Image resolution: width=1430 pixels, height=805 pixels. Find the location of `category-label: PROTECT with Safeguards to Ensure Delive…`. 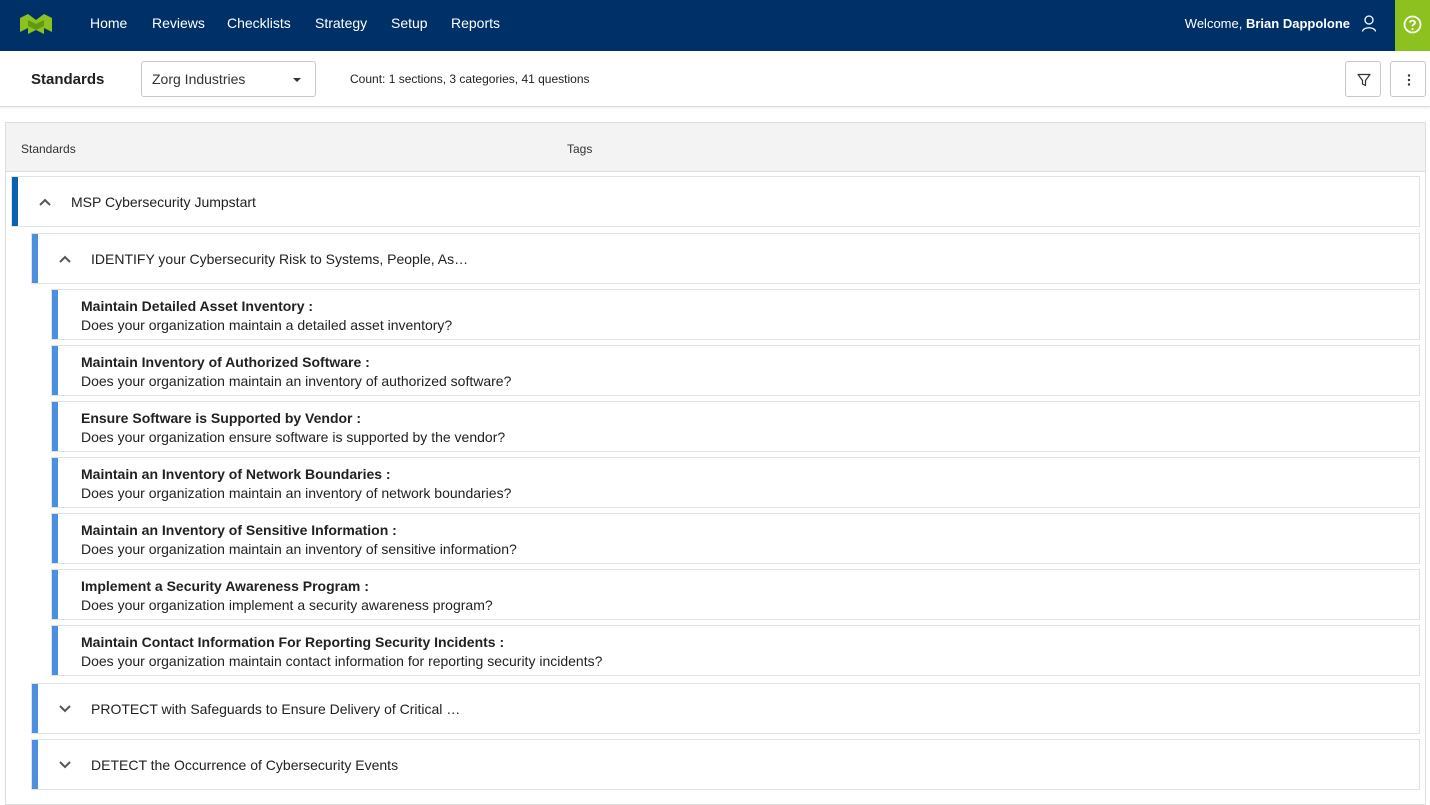

category-label: PROTECT with Safeguards to Ensure Delive… is located at coordinates (276, 709).